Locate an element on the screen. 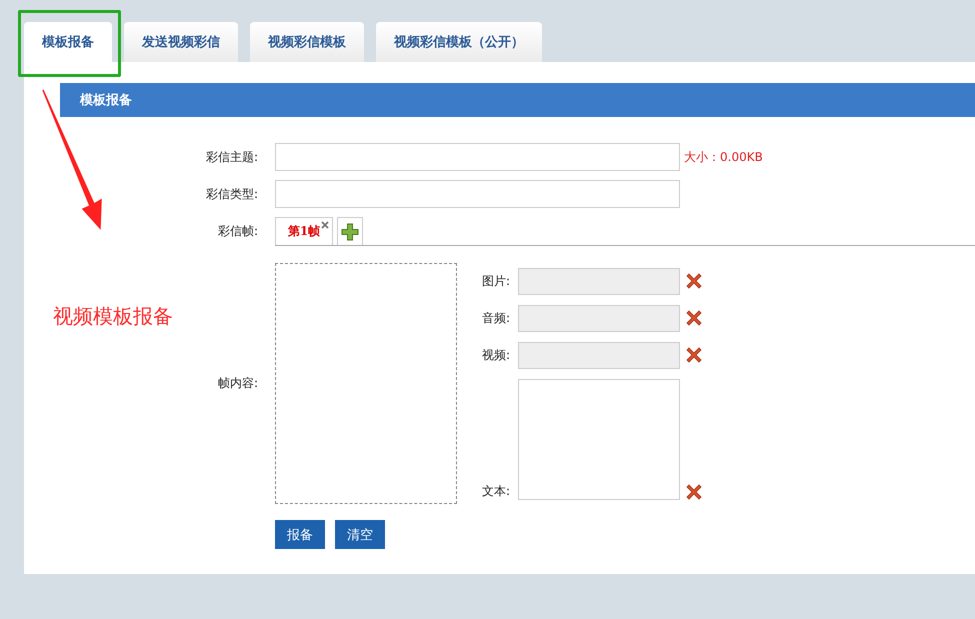  field-label: 视频: is located at coordinates (497, 355).